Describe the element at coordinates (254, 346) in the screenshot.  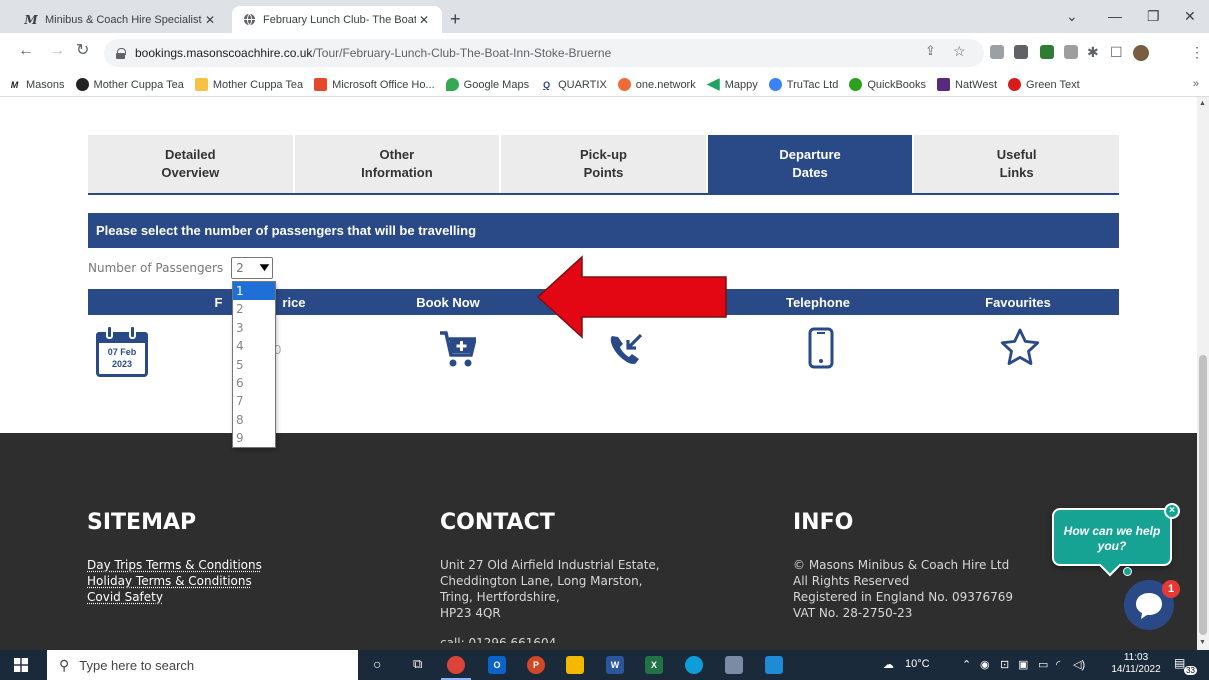
I see `passenger-option: 4` at that location.